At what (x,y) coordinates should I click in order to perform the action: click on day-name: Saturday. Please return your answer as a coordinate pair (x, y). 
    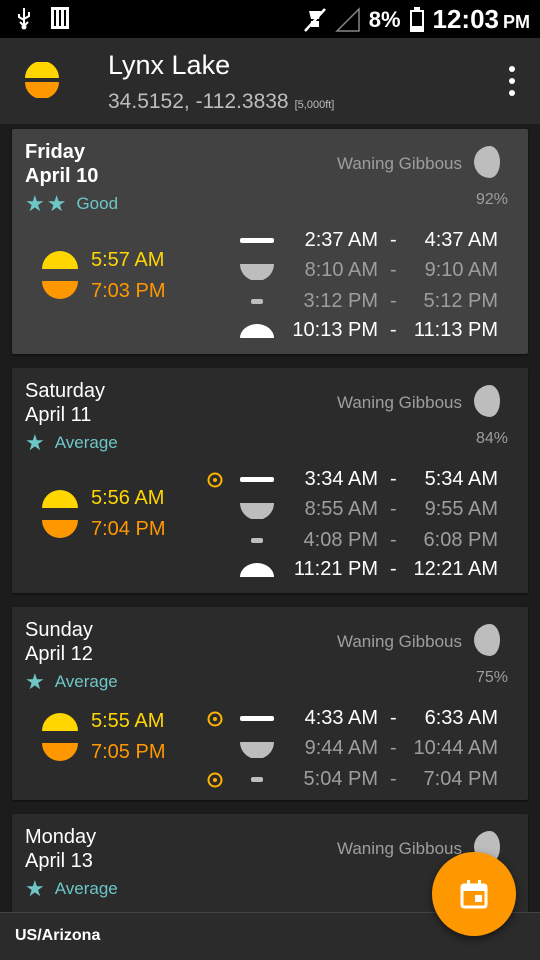
    Looking at the image, I should click on (65, 391).